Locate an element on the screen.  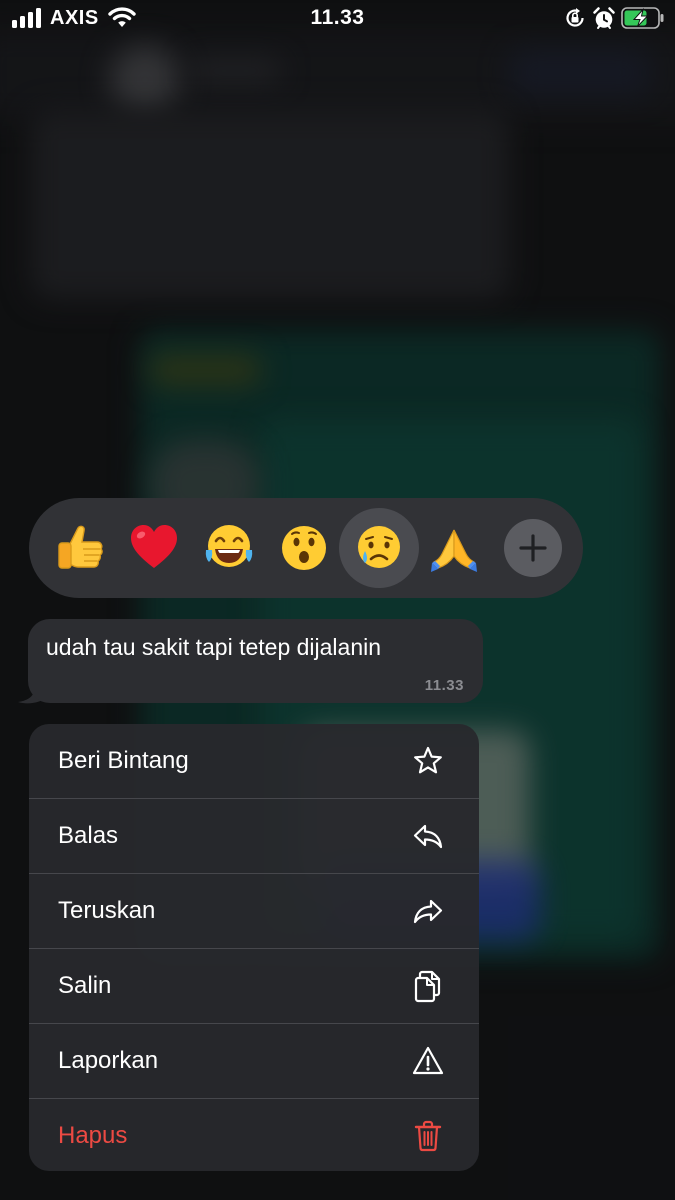
menu-item-label: Laporkan is located at coordinates (108, 1060).